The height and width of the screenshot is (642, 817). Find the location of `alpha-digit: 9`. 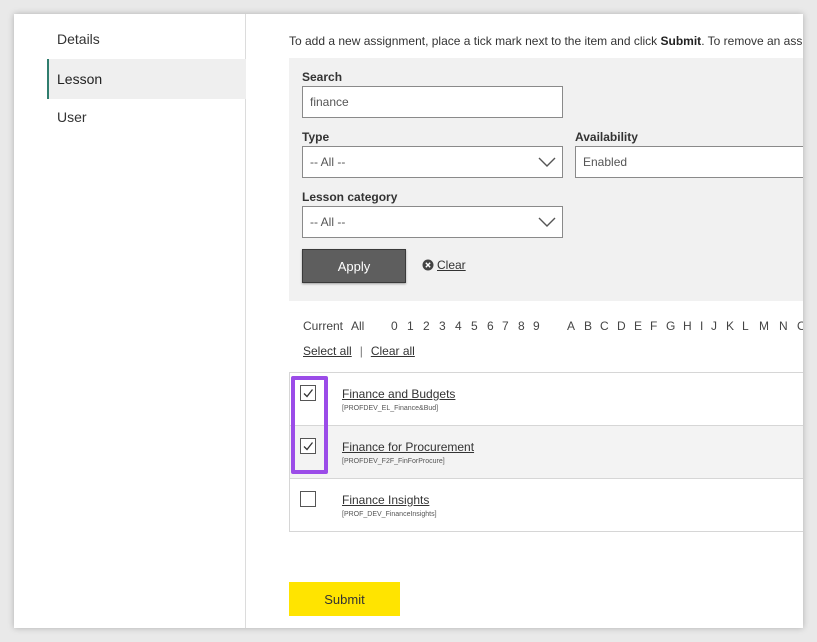

alpha-digit: 9 is located at coordinates (536, 326).